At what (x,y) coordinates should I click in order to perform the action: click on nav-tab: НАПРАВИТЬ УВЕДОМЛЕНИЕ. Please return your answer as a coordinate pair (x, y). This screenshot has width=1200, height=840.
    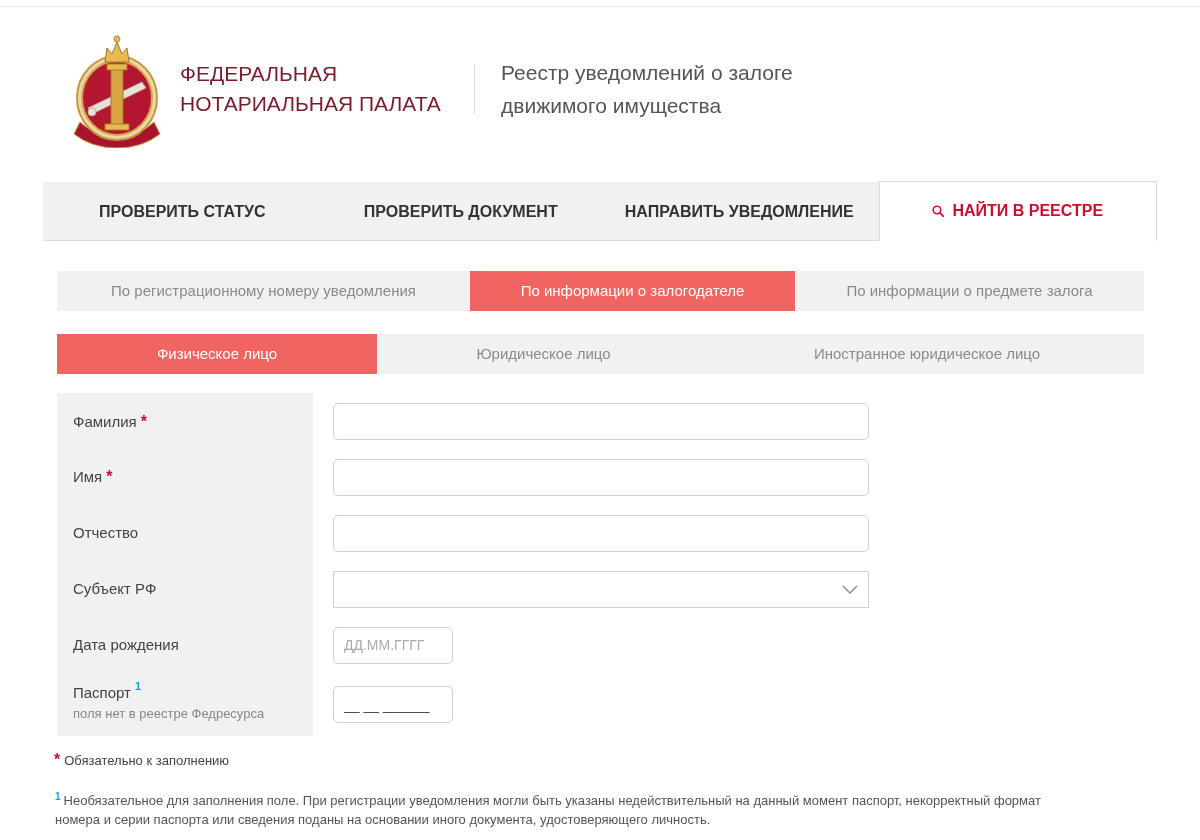
    Looking at the image, I should click on (739, 211).